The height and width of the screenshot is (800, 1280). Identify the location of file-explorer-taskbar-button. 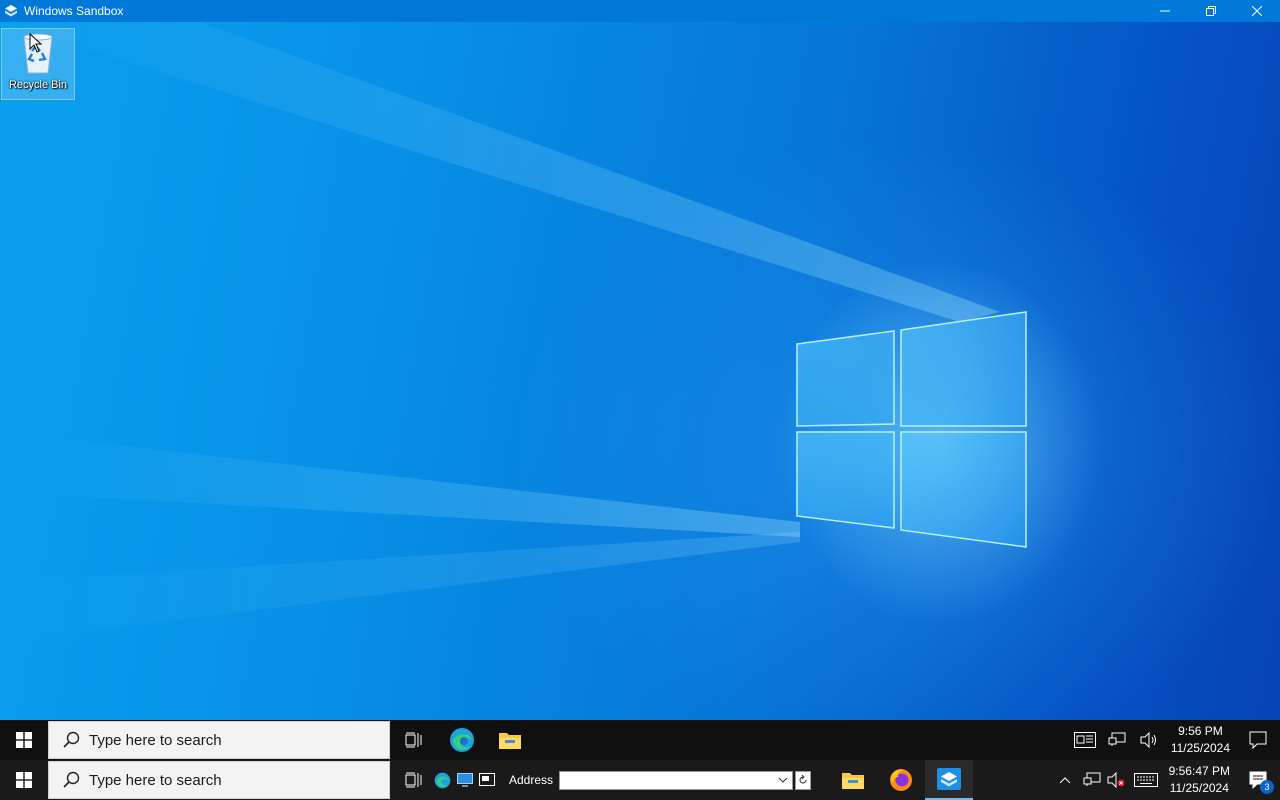
(510, 740).